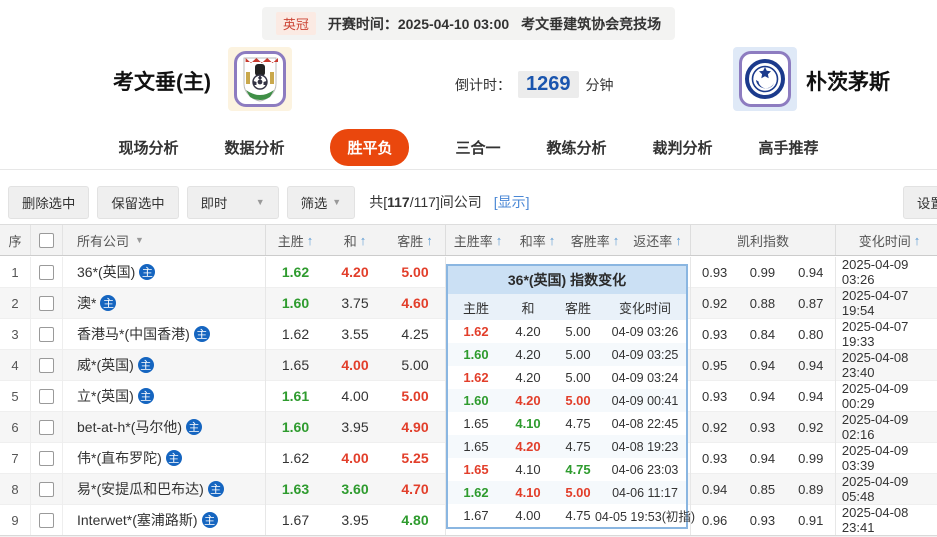 The width and height of the screenshot is (937, 537). What do you see at coordinates (163, 365) in the screenshot?
I see `company-cell: 威*(英国) 主` at bounding box center [163, 365].